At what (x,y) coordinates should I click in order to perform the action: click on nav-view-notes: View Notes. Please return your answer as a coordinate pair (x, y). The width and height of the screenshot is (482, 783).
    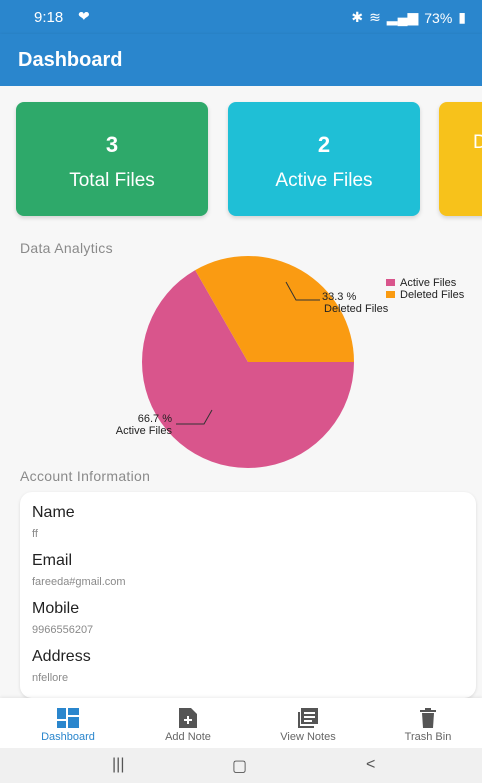
    Looking at the image, I should click on (308, 723).